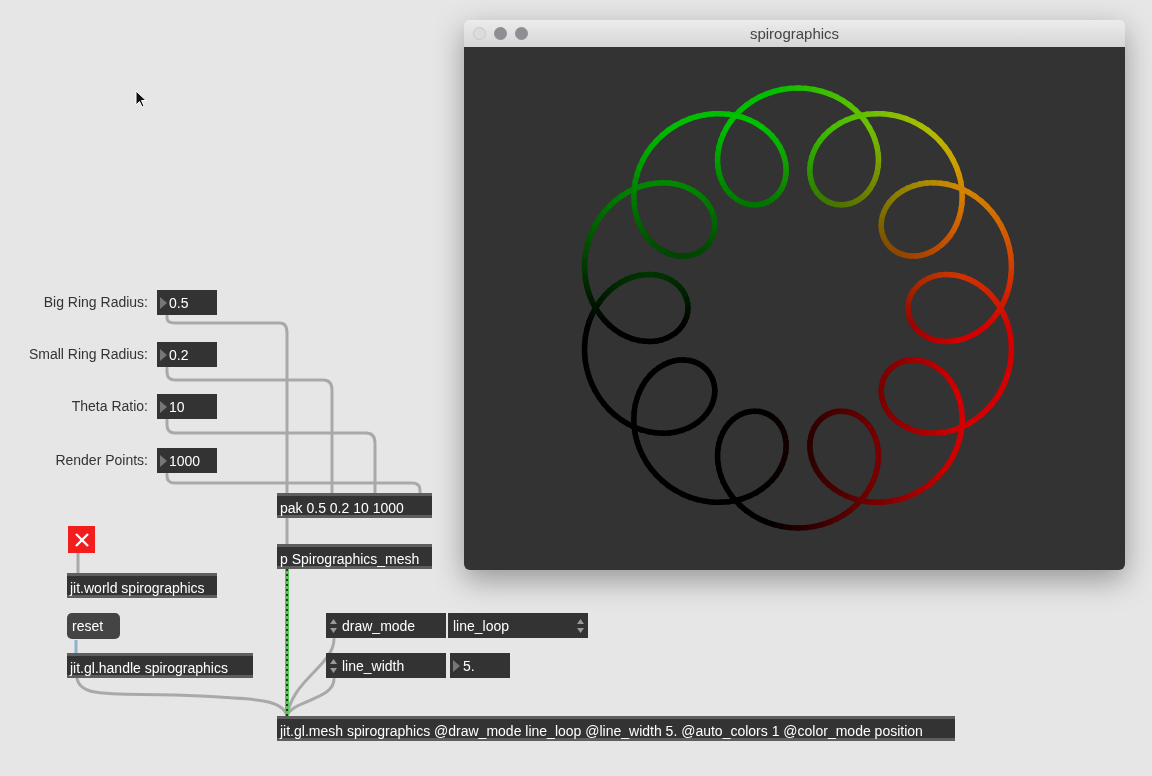  Describe the element at coordinates (794, 33) in the screenshot. I see `window-title: spirographics` at that location.